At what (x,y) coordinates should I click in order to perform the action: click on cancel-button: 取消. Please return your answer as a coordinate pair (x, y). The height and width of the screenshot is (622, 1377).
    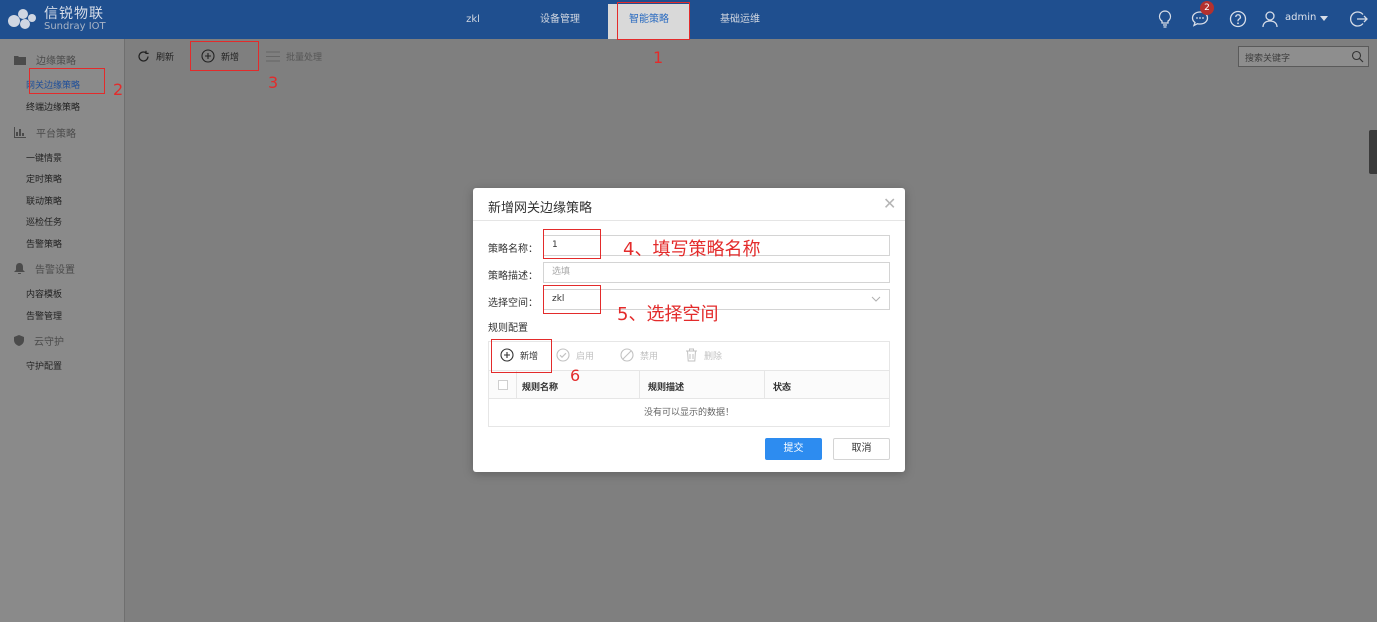
    Looking at the image, I should click on (861, 449).